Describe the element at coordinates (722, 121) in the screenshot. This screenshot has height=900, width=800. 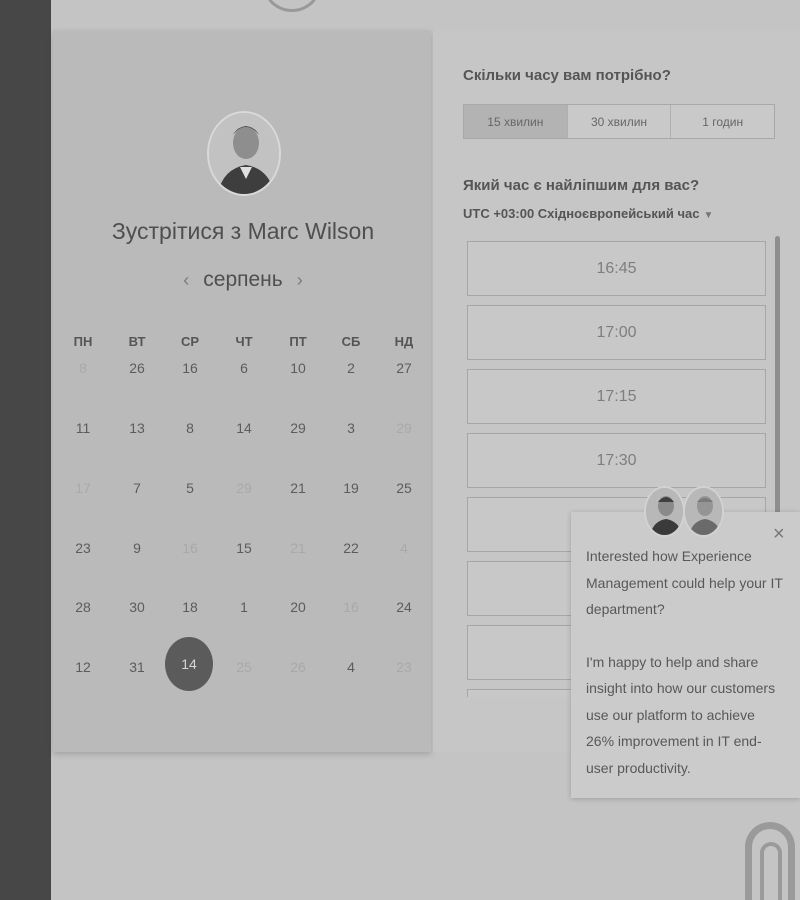
I see `duration-option-60: 1 годин` at that location.